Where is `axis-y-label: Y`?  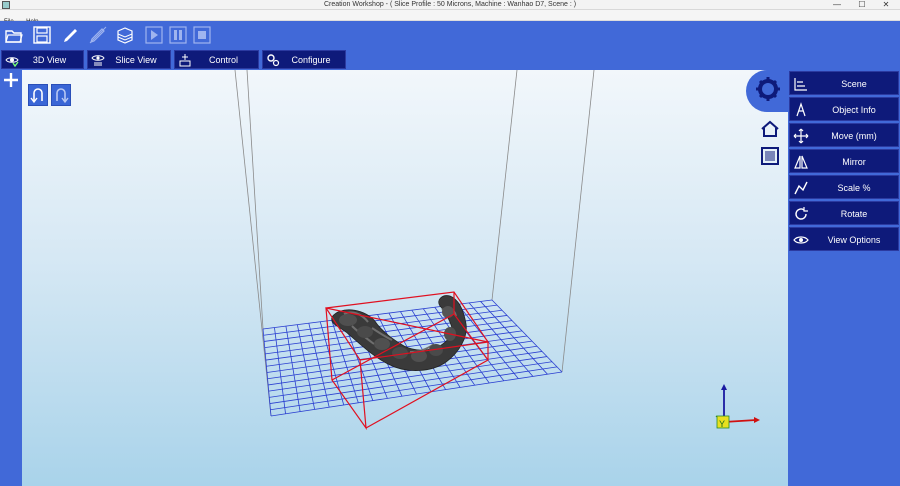
axis-y-label: Y is located at coordinates (722, 424).